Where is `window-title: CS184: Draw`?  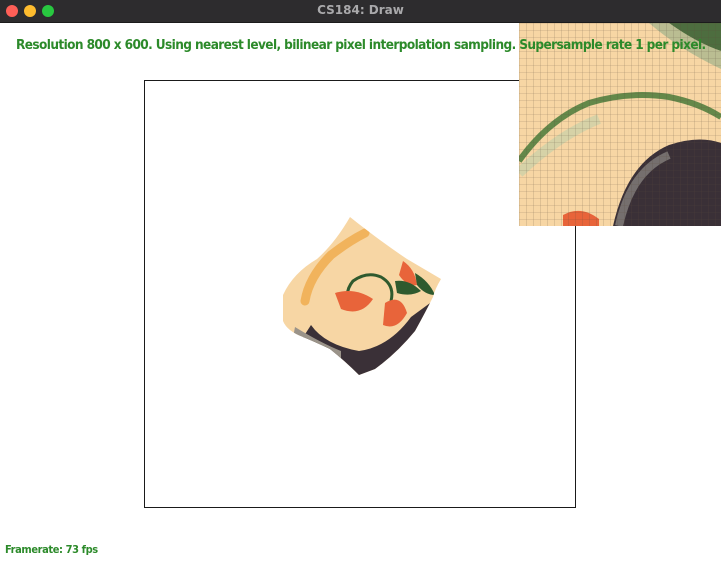
window-title: CS184: Draw is located at coordinates (360, 10).